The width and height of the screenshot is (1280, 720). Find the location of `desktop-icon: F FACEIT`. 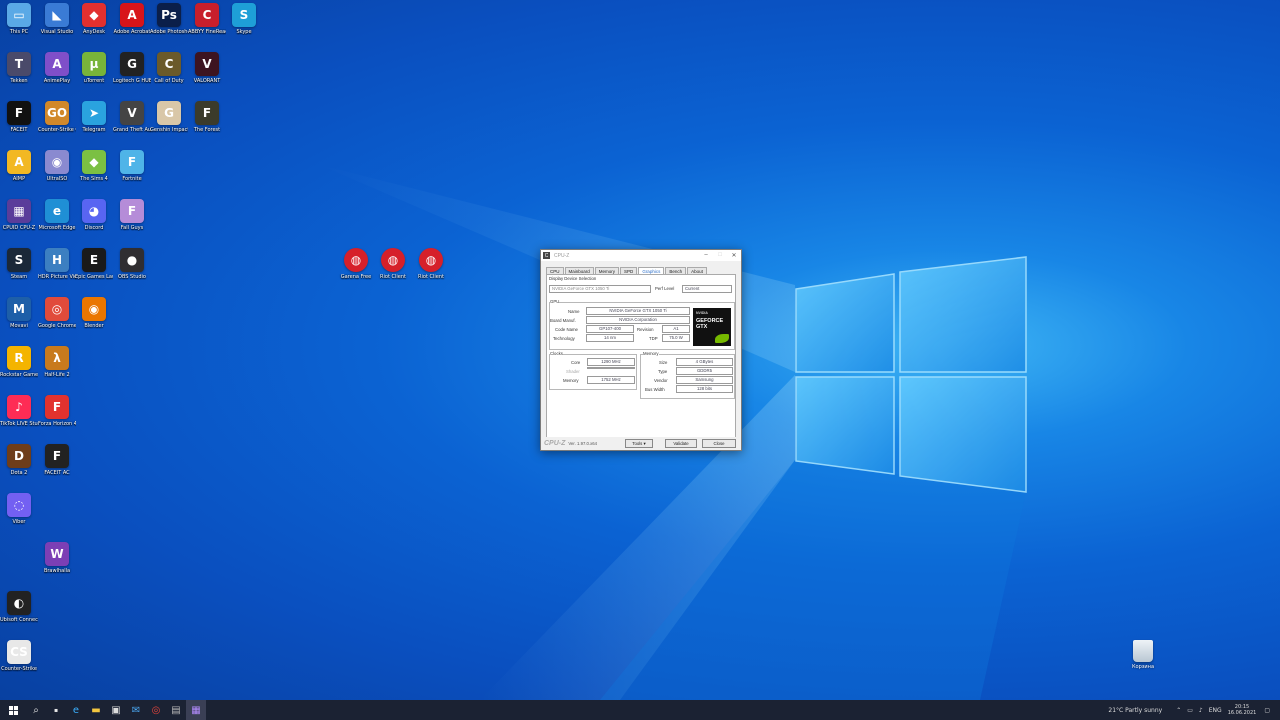

desktop-icon: F FACEIT is located at coordinates (19, 117).